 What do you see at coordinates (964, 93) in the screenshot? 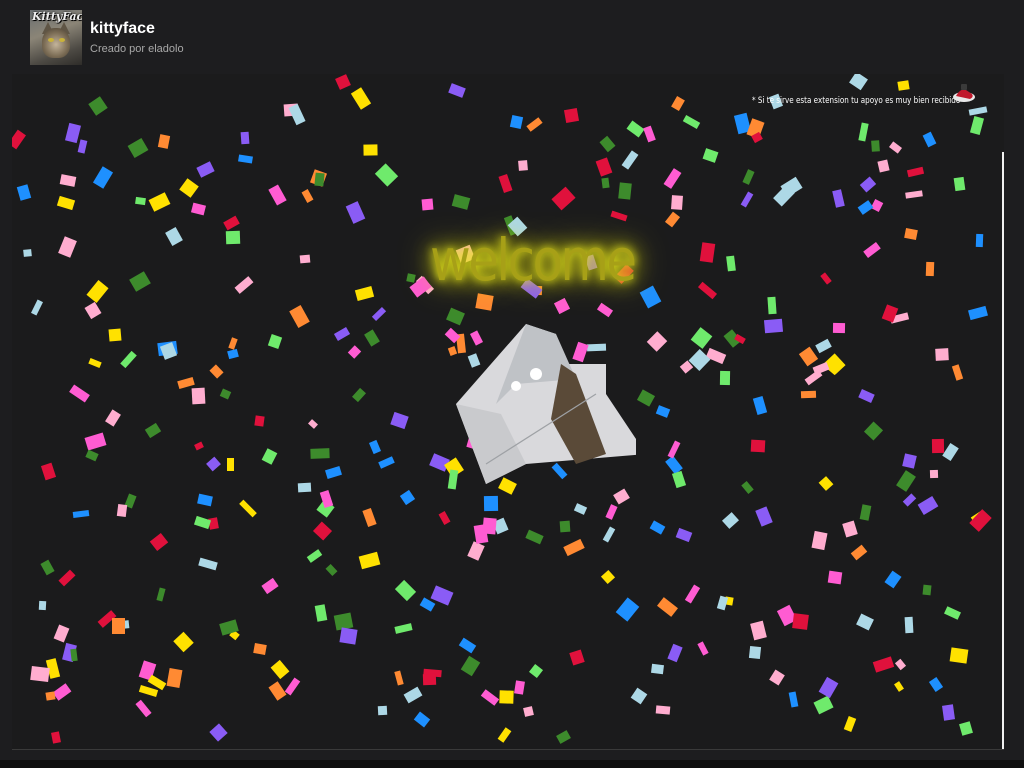
I see `donate-shoe-icon` at bounding box center [964, 93].